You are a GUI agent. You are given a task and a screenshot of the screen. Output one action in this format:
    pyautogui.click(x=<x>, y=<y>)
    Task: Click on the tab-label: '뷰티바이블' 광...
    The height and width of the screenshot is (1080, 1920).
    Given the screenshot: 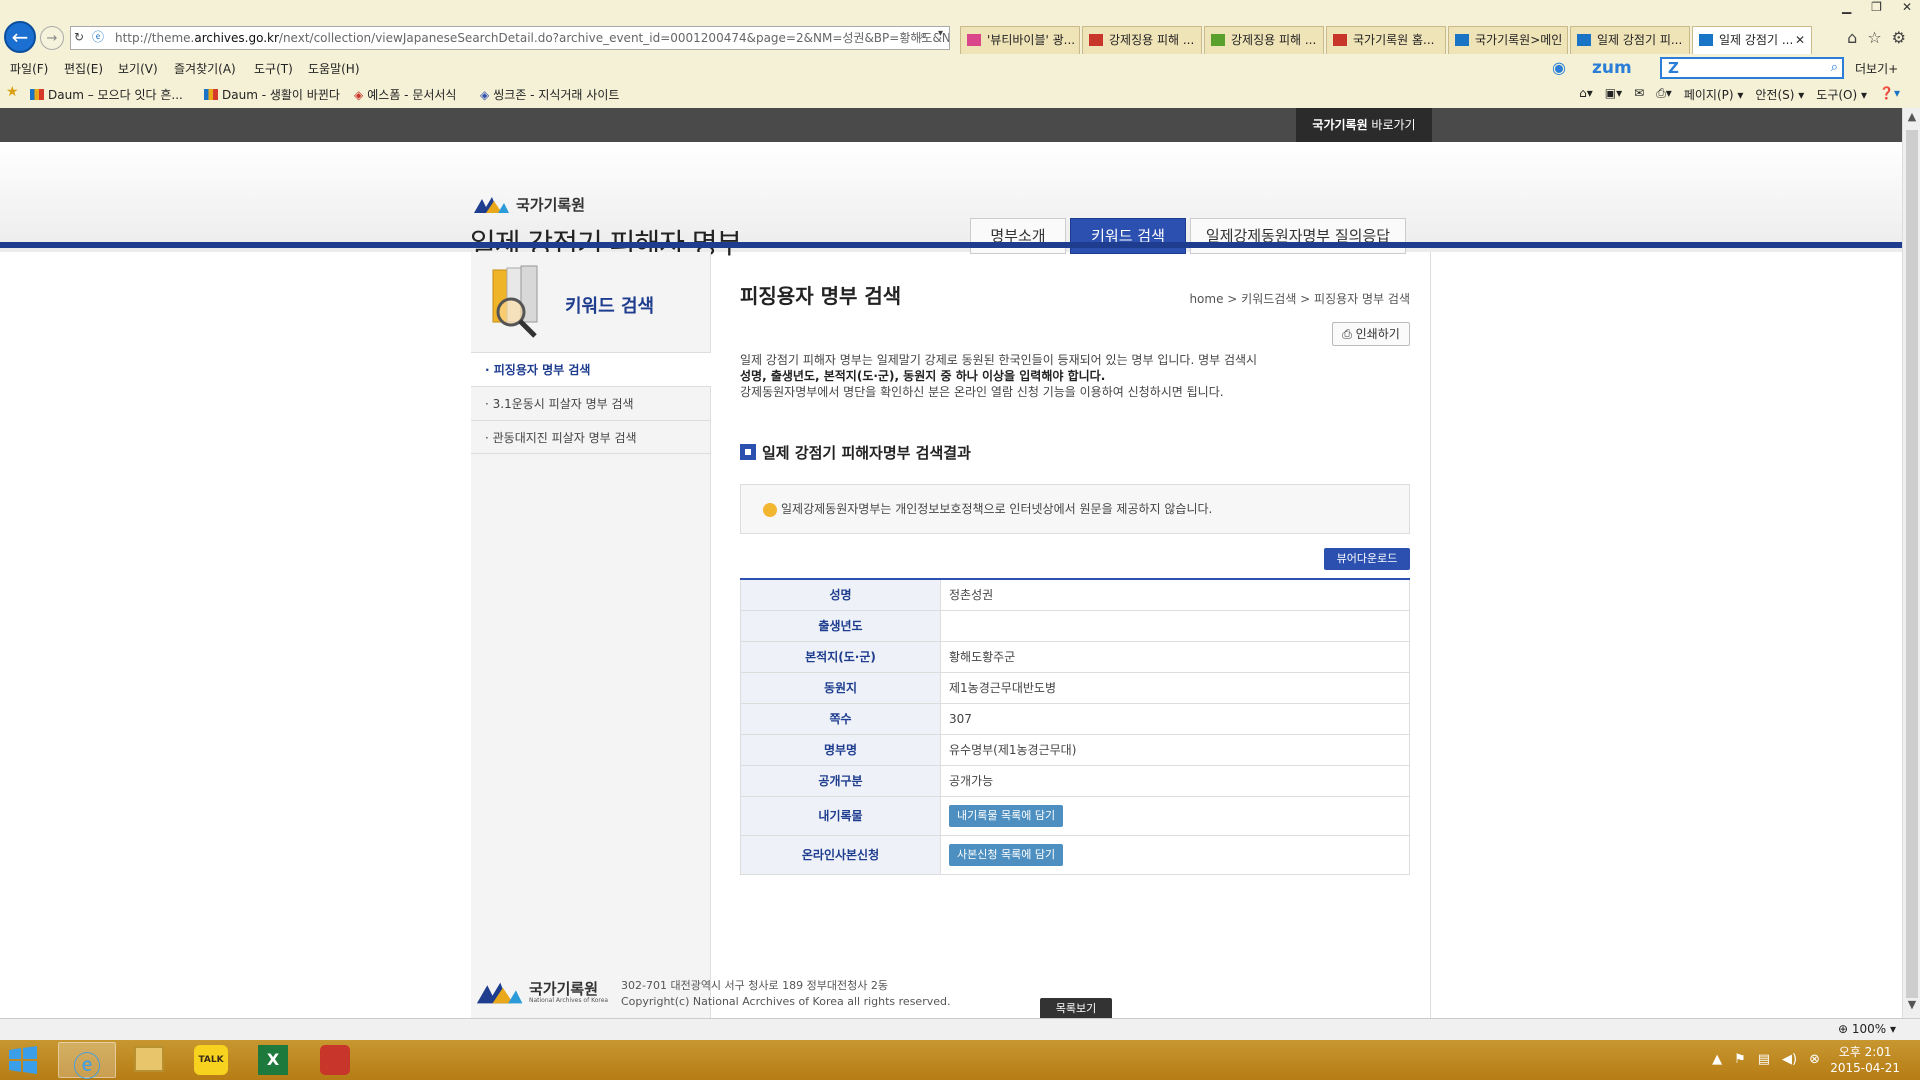 What is the action you would take?
    pyautogui.click(x=1031, y=40)
    